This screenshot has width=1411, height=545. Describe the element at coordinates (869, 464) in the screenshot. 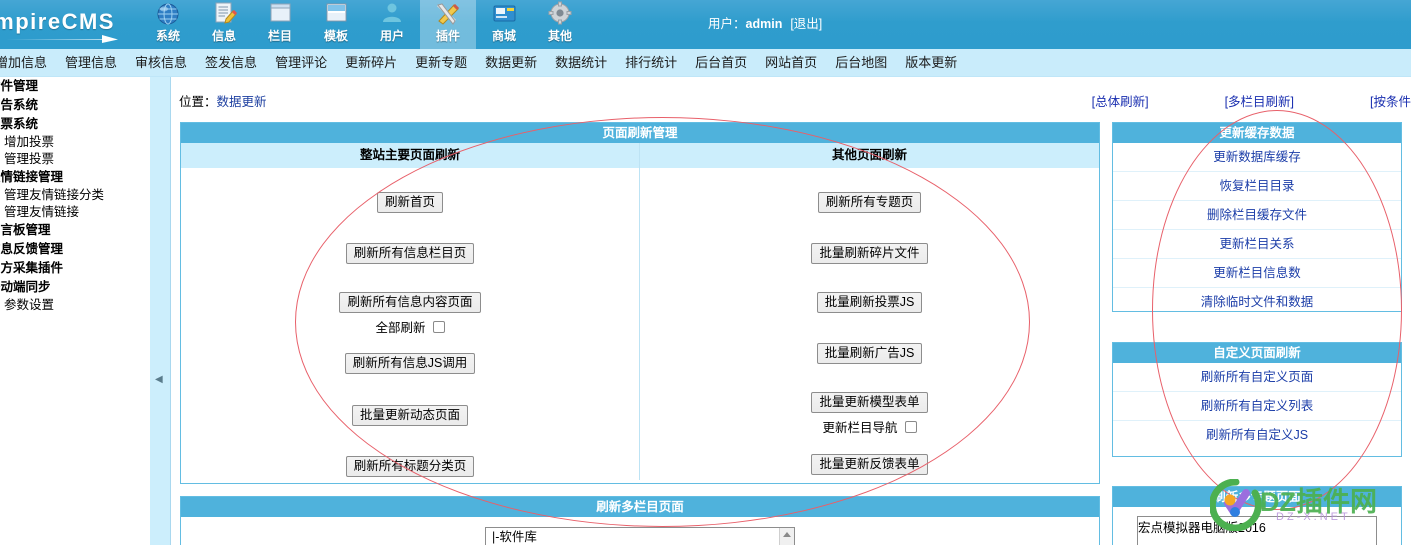

I see `batch-update-feedback-form-button: 批量更新反馈表单` at that location.